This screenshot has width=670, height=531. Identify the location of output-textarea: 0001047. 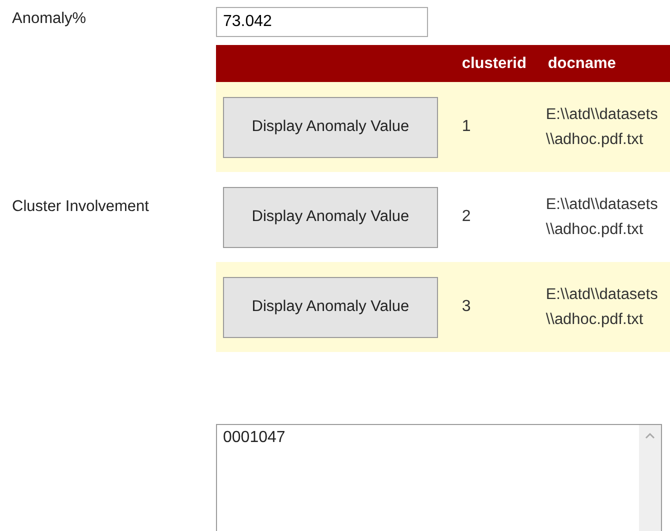
(439, 477).